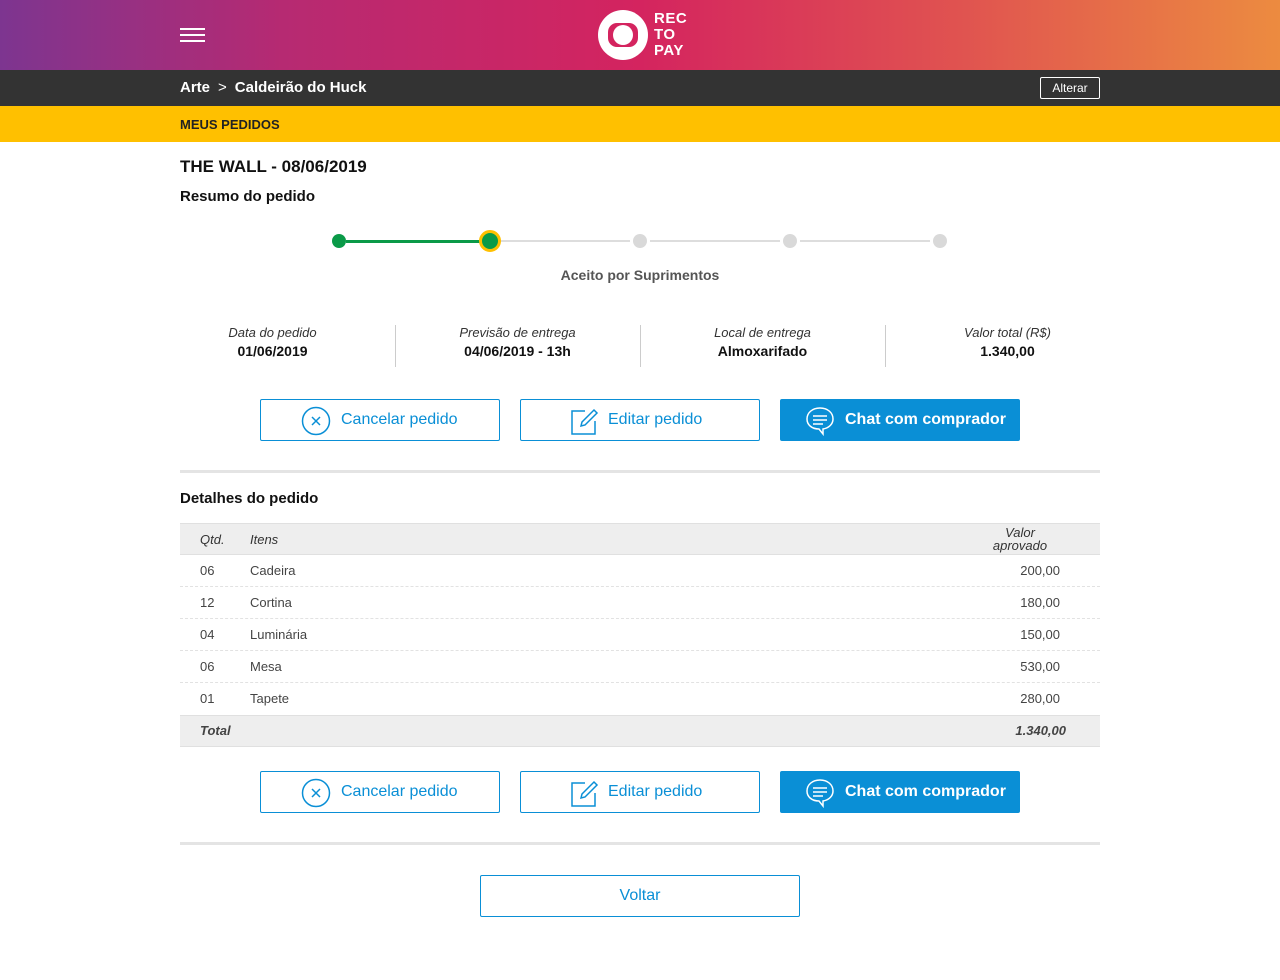 The height and width of the screenshot is (980, 1280). Describe the element at coordinates (272, 342) in the screenshot. I see `info-order-date: Data do pedido 01/06/2019` at that location.